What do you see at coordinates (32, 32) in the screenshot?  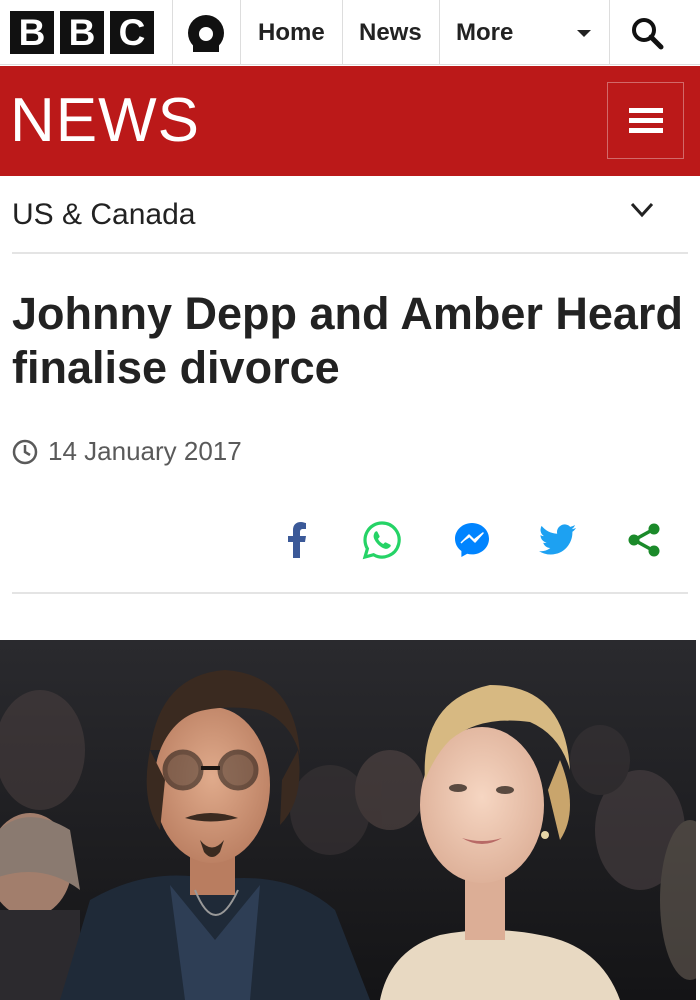 I see `bbc-logo-block-b1: B` at bounding box center [32, 32].